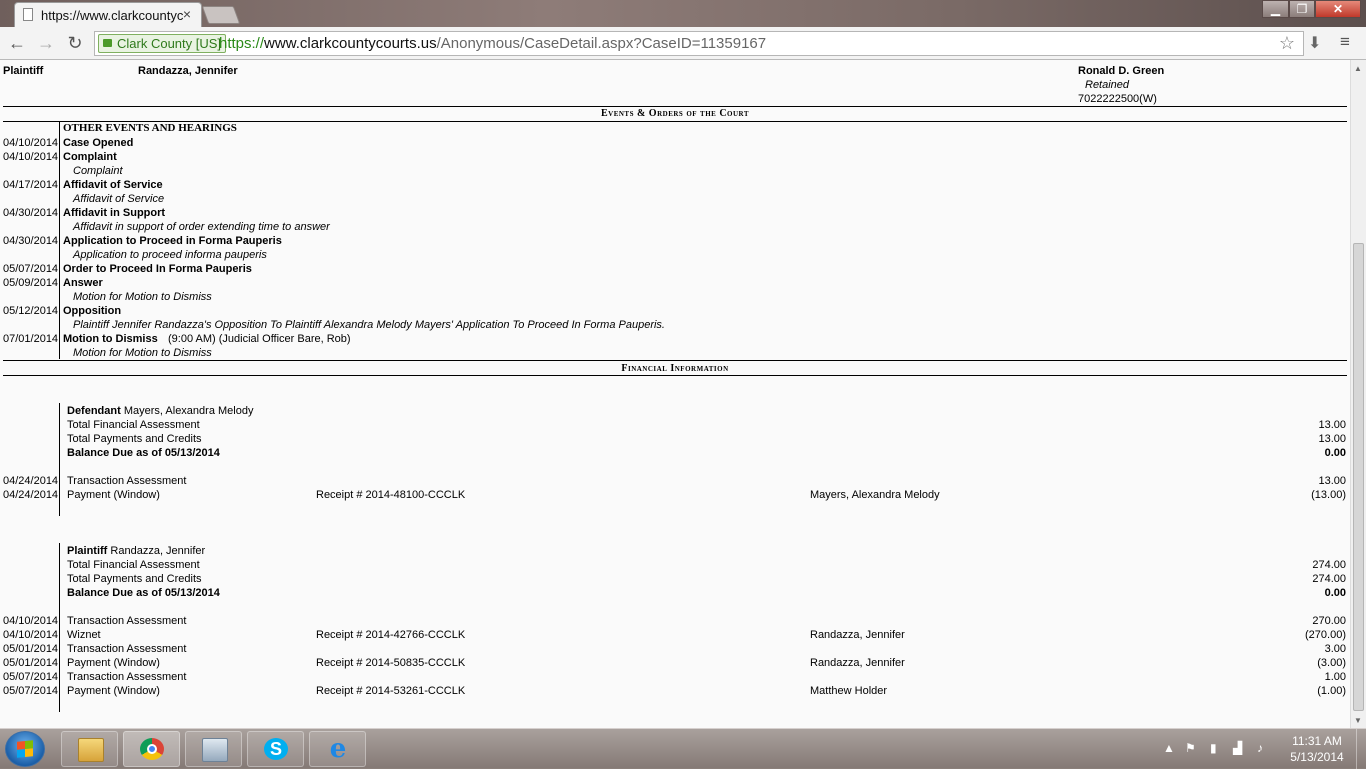  Describe the element at coordinates (675, 113) in the screenshot. I see `events-heading: Events & Orders of the Court` at that location.